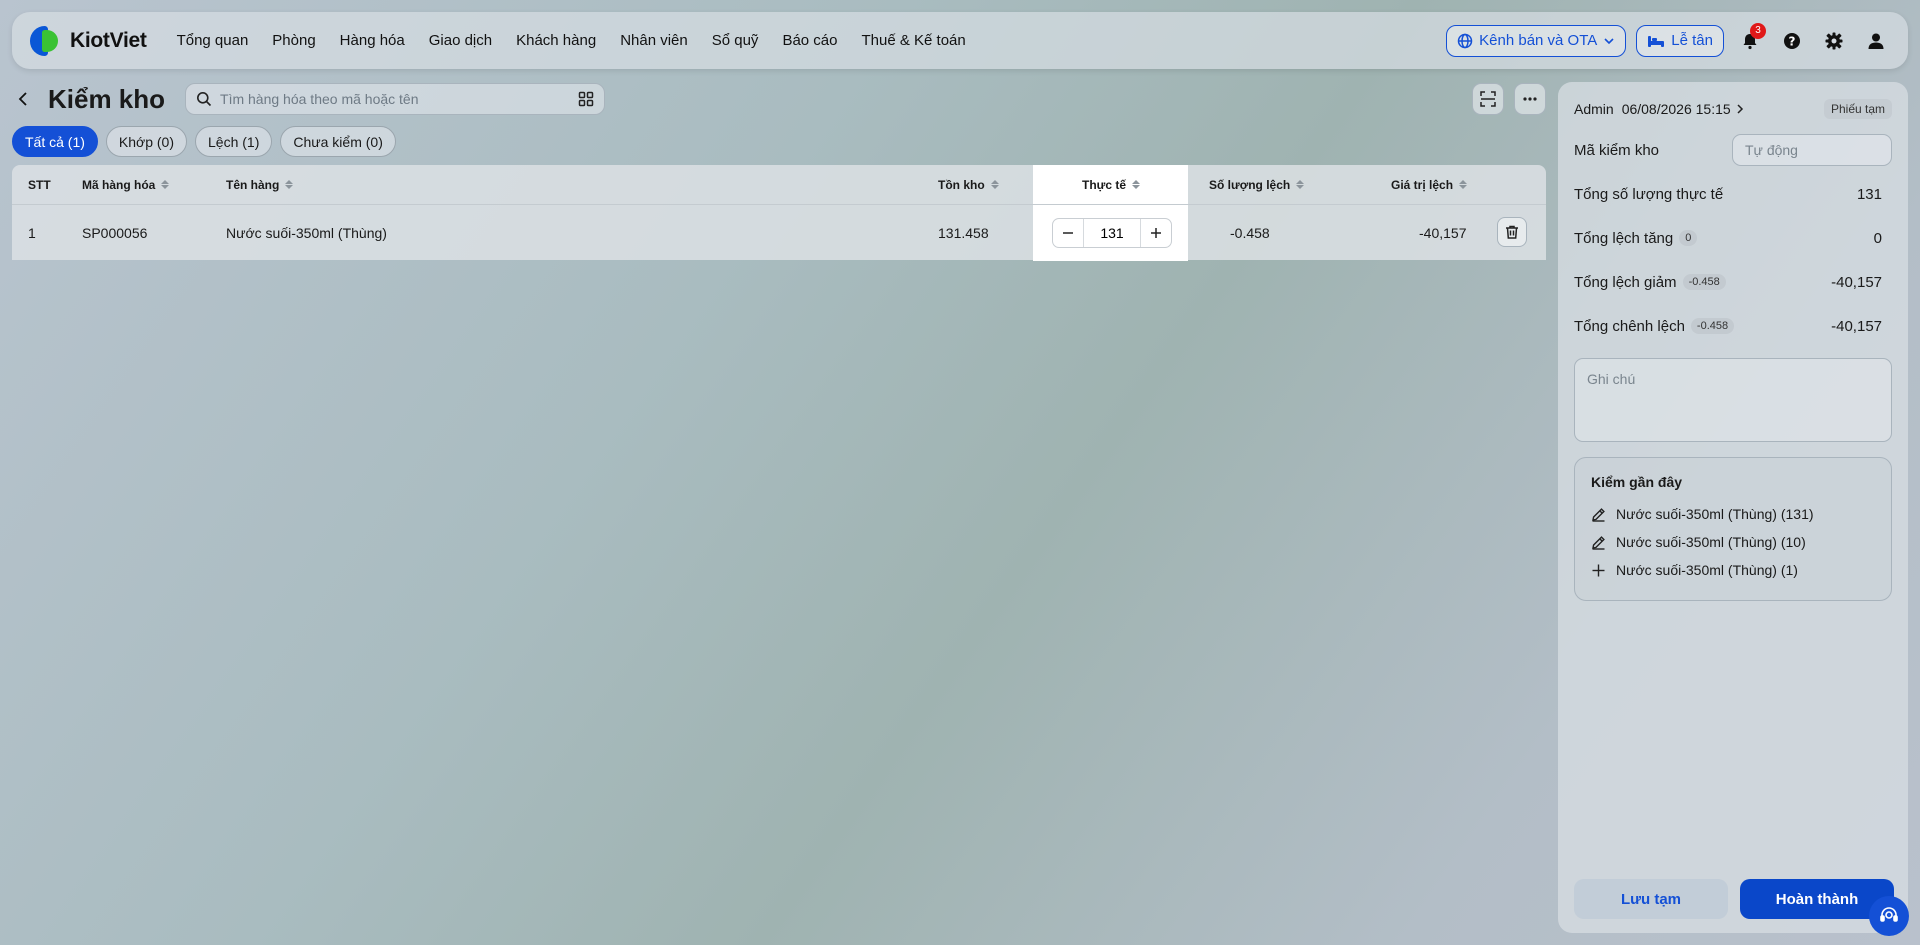 The width and height of the screenshot is (1920, 945). Describe the element at coordinates (735, 40) in the screenshot. I see `nav-item-cashbook: Sổ quỹ` at that location.